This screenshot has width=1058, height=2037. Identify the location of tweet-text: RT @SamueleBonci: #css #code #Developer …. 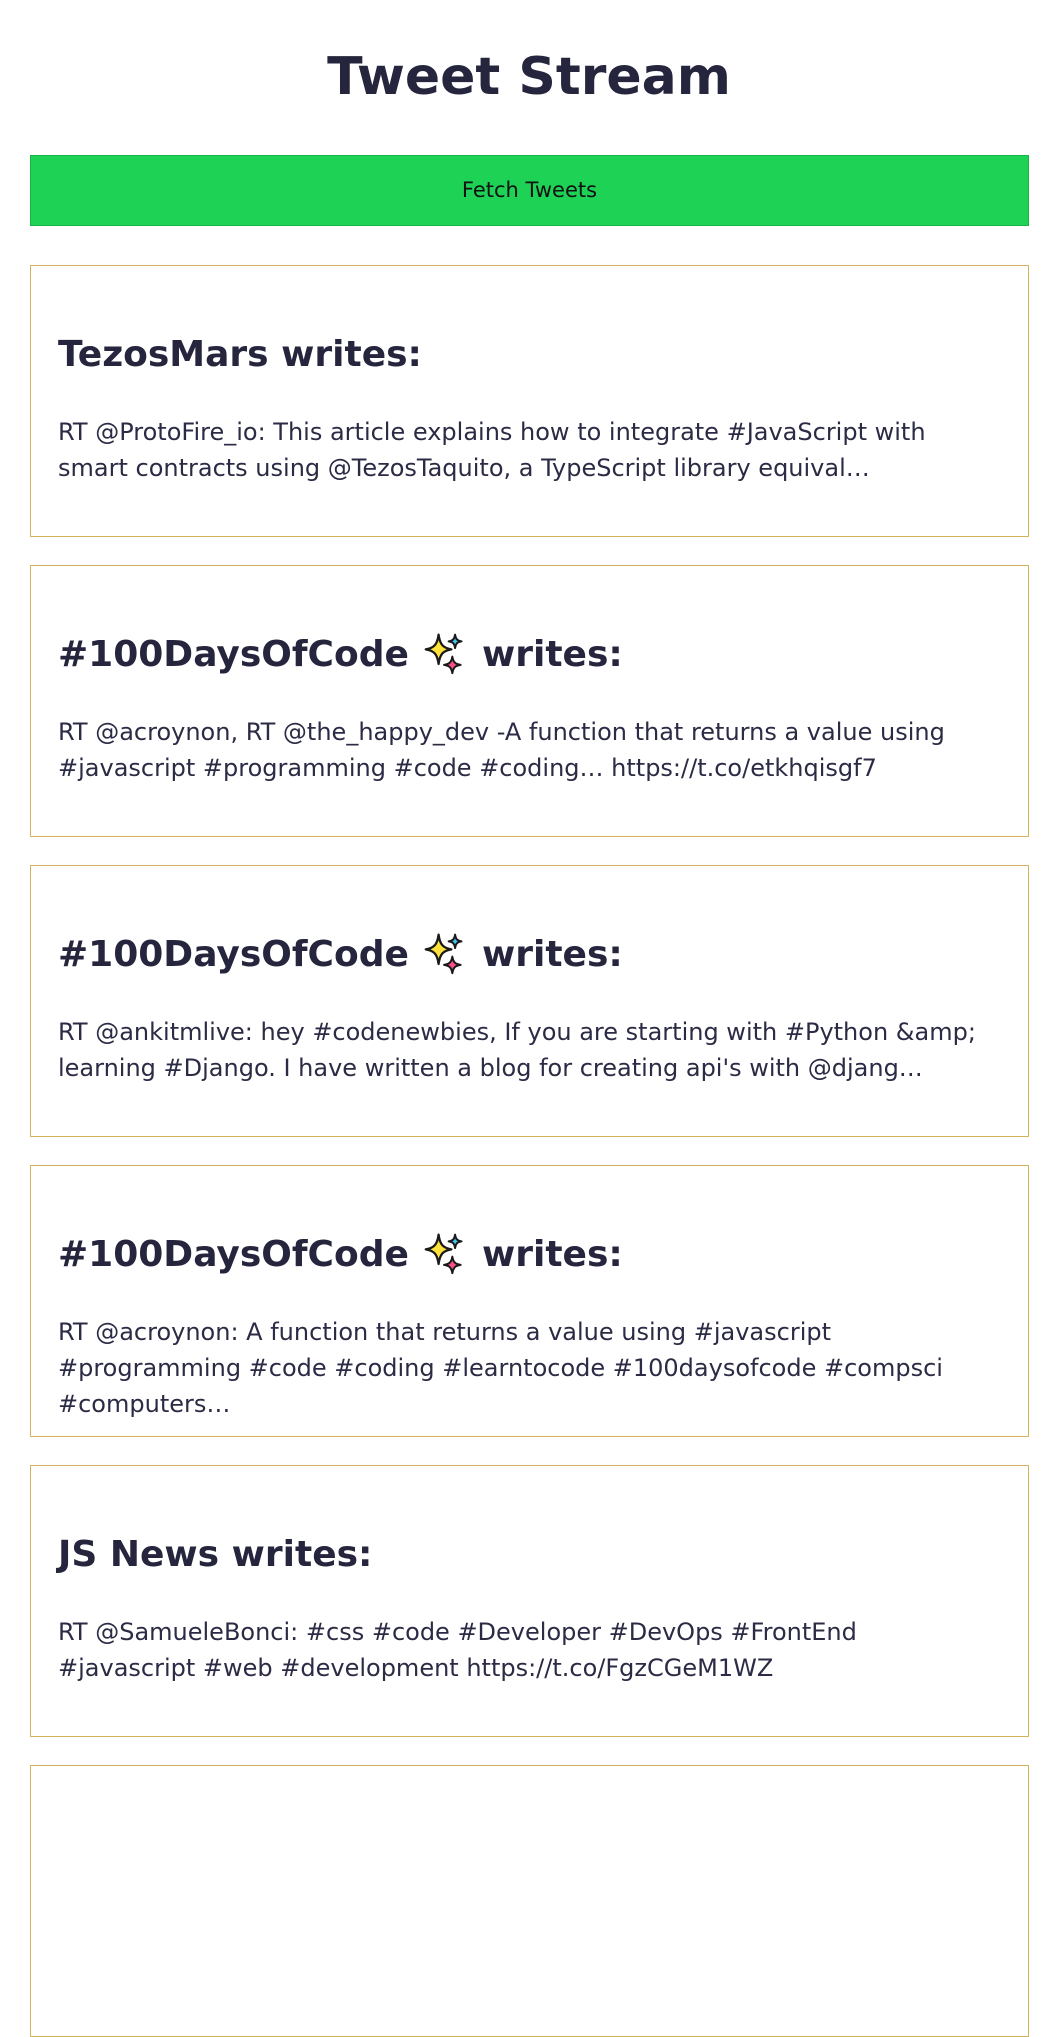
(457, 1650).